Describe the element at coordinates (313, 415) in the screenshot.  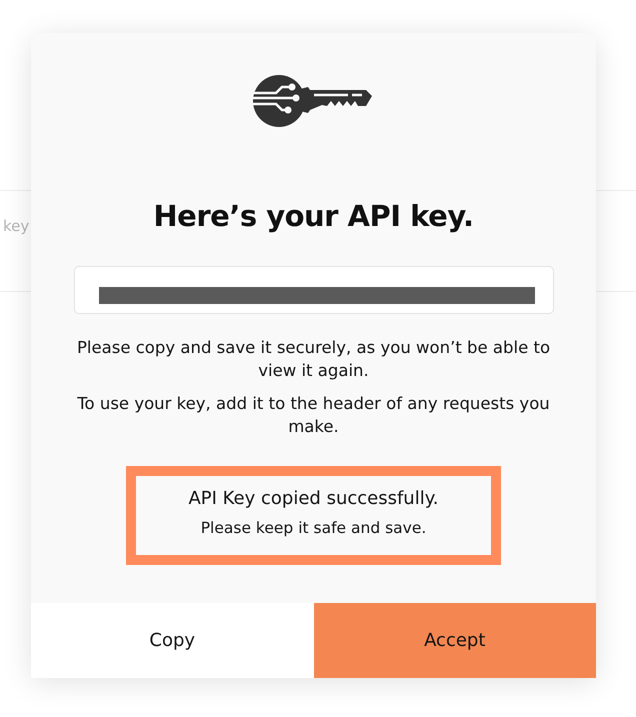
I see `instruction-text: To use your key, add it to the header of any requests you make.` at that location.